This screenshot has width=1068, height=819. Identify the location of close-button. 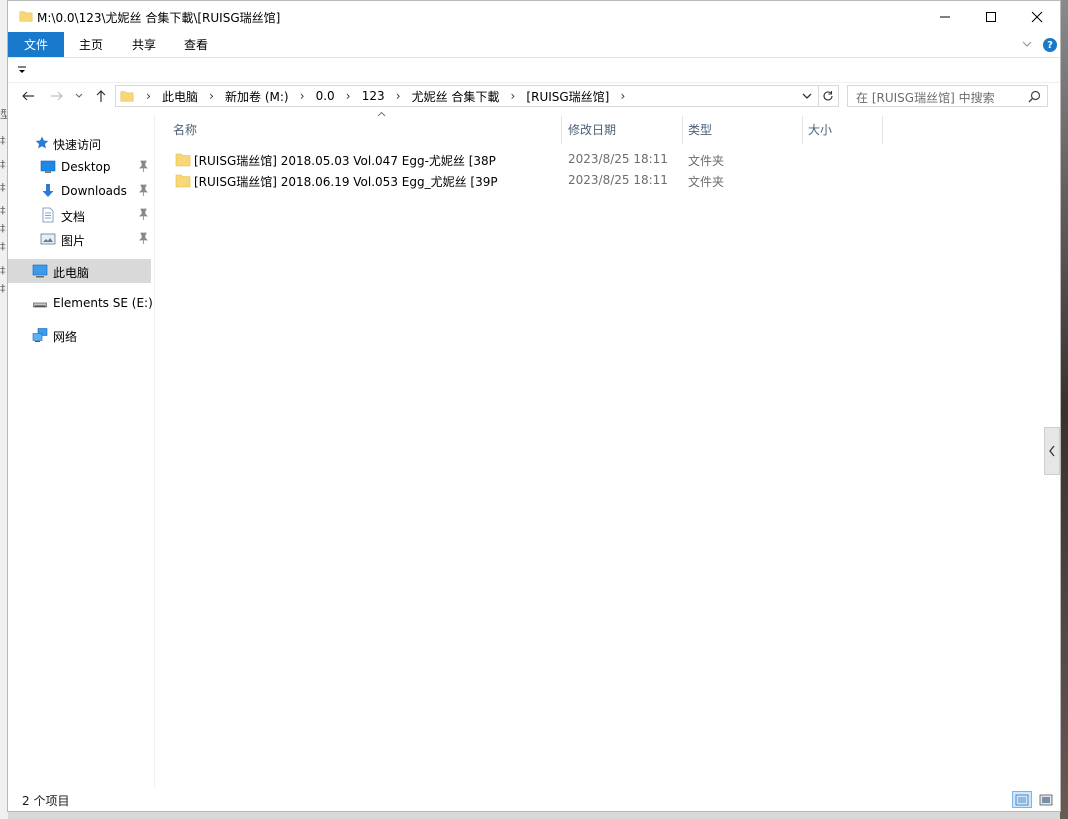
(1037, 16).